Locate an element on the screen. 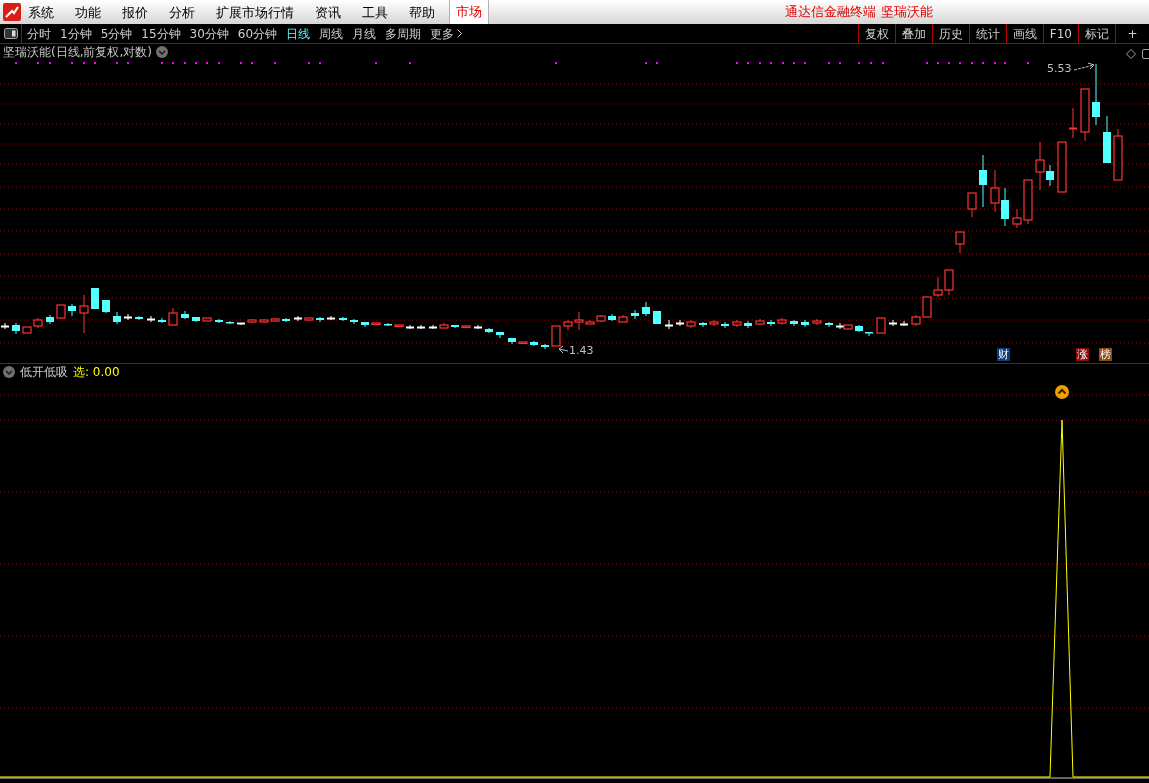 Image resolution: width=1149 pixels, height=783 pixels. app-logo-icon is located at coordinates (12, 12).